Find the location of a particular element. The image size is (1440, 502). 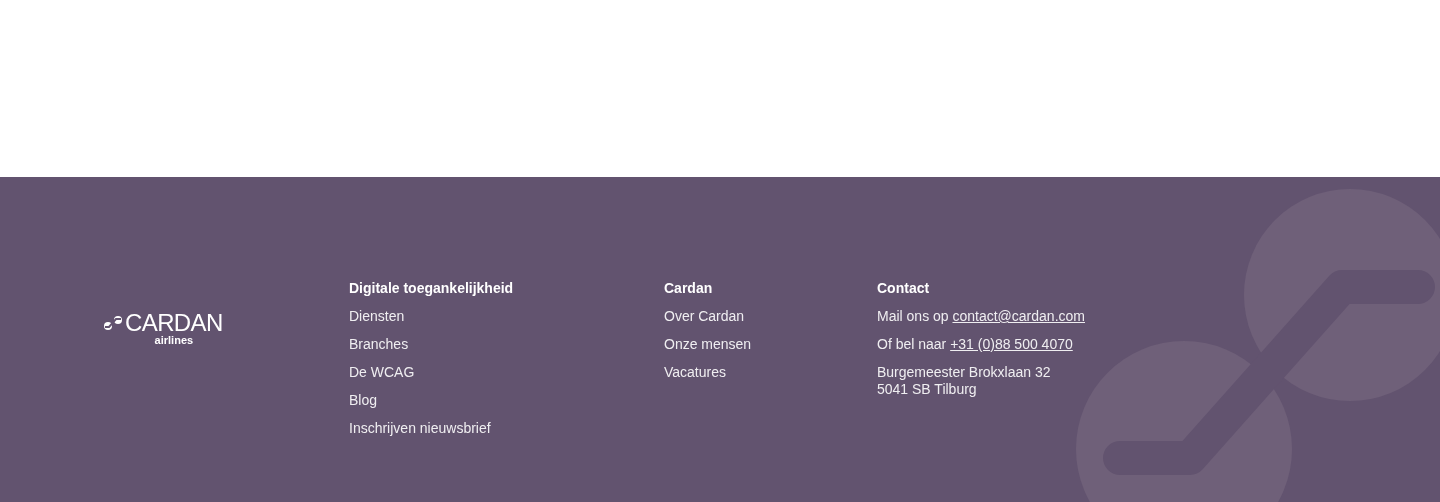

footer-link: Blog is located at coordinates (363, 400).